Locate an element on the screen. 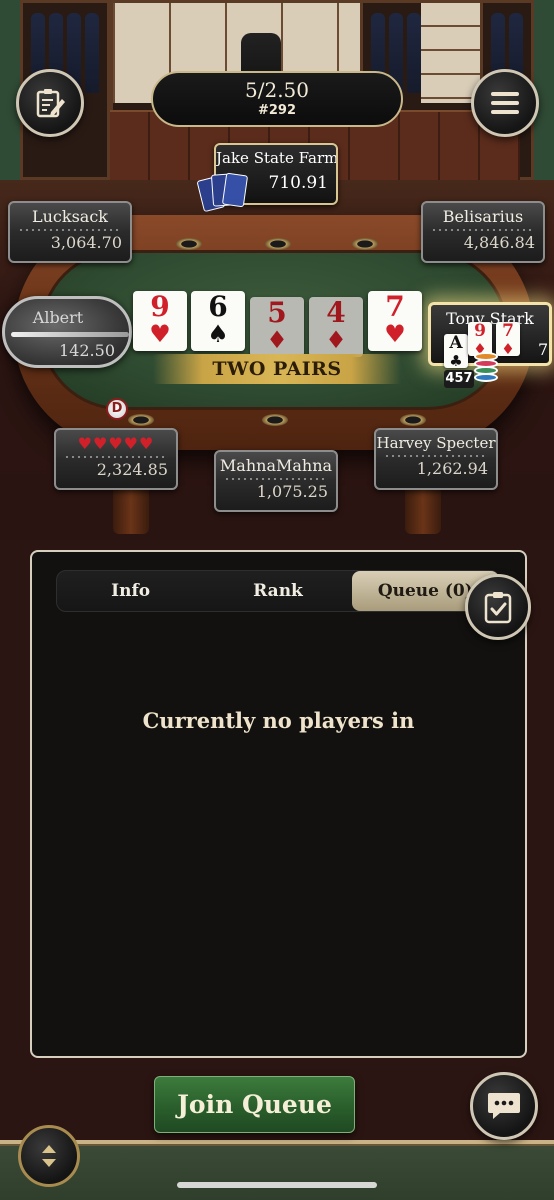 The width and height of the screenshot is (554, 1200). board-card: 7 ♥ is located at coordinates (395, 321).